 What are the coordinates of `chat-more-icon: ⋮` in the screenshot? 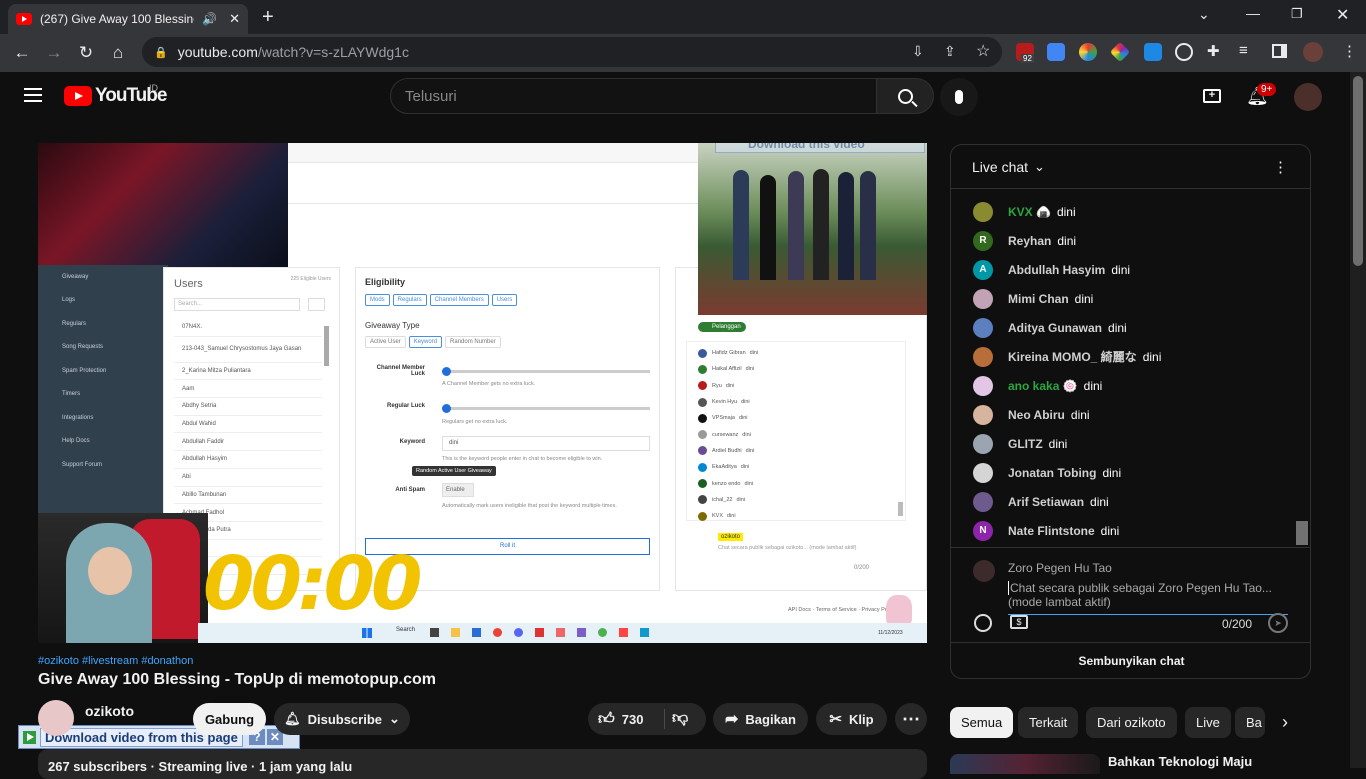 It's located at (1280, 167).